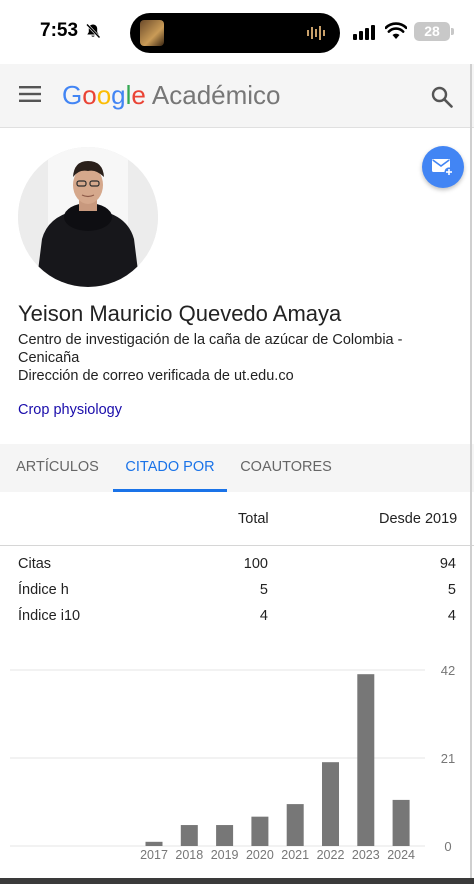  I want to click on tab-articles: ARTÍCULOS, so click(57, 468).